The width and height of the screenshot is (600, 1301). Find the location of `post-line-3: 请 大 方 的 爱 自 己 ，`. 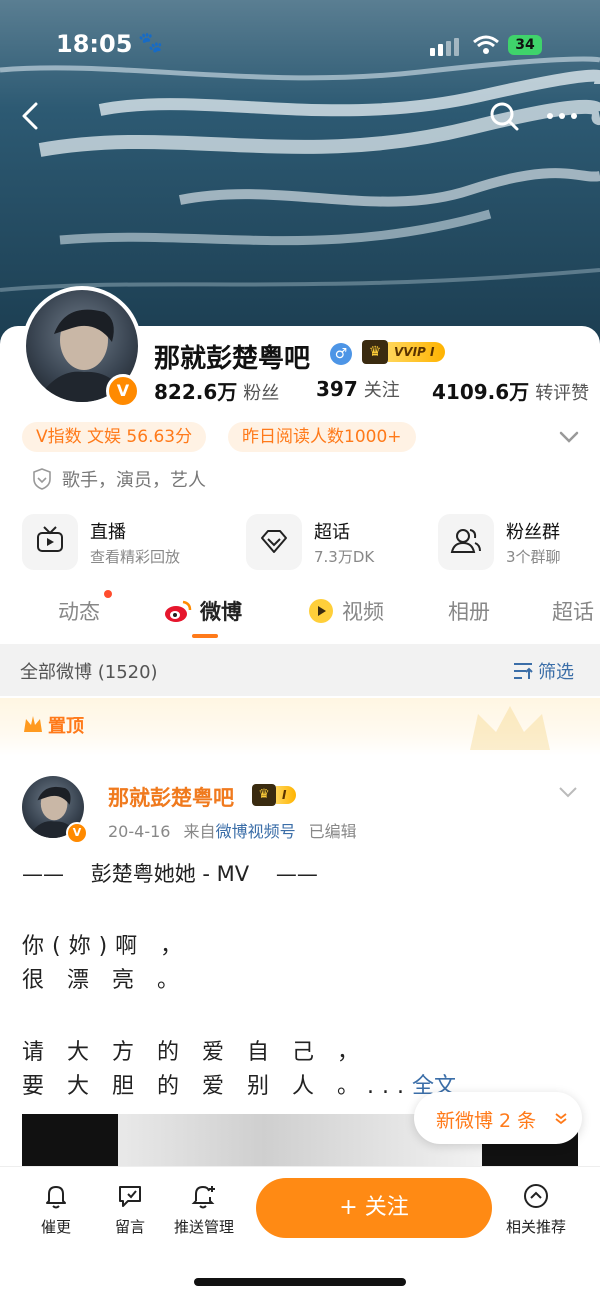

post-line-3: 请 大 方 的 爱 自 己 ， is located at coordinates (194, 1052).